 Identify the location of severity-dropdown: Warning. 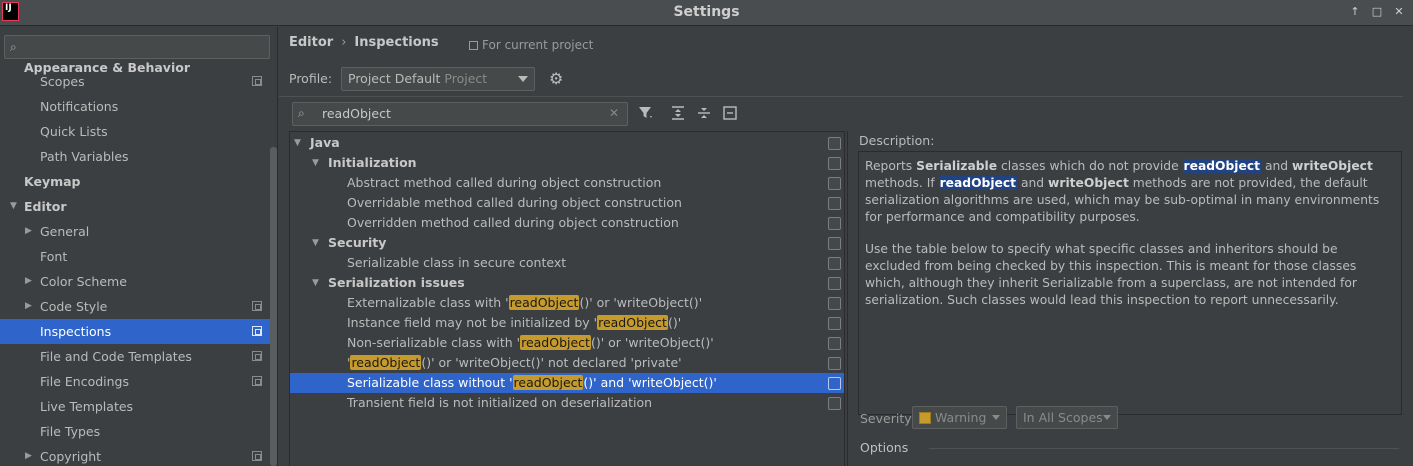
(959, 417).